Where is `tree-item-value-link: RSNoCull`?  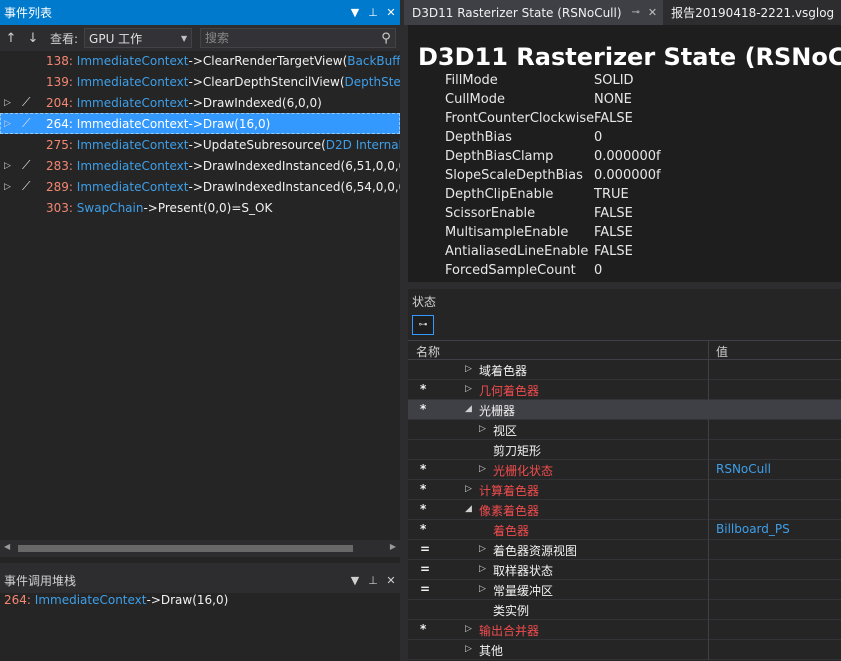 tree-item-value-link: RSNoCull is located at coordinates (743, 469).